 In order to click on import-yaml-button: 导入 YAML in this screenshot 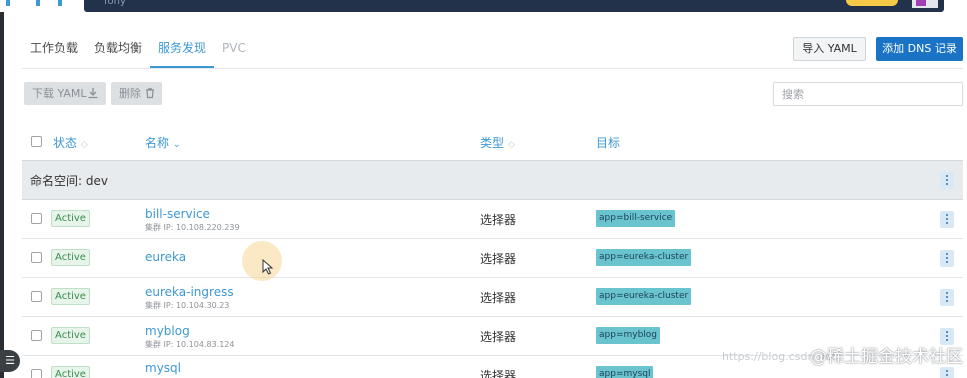, I will do `click(829, 49)`.